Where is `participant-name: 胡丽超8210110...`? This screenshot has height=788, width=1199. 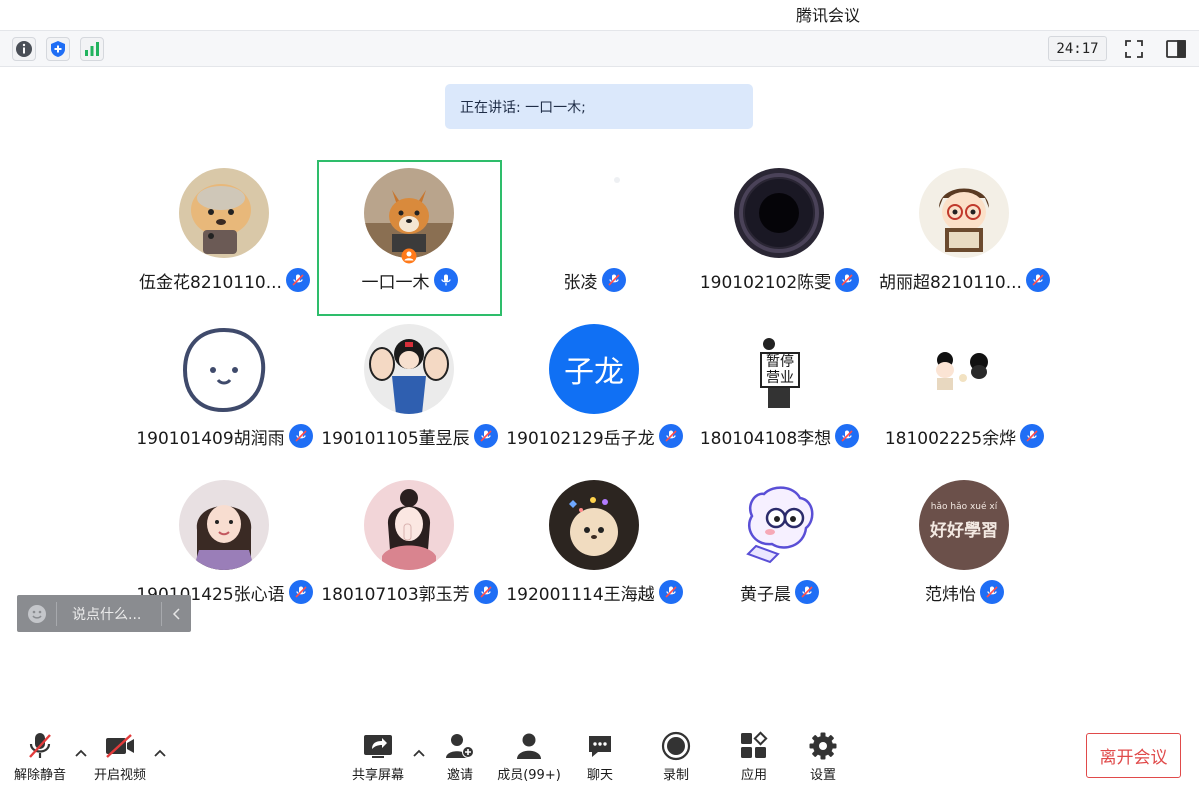 participant-name: 胡丽超8210110... is located at coordinates (950, 282).